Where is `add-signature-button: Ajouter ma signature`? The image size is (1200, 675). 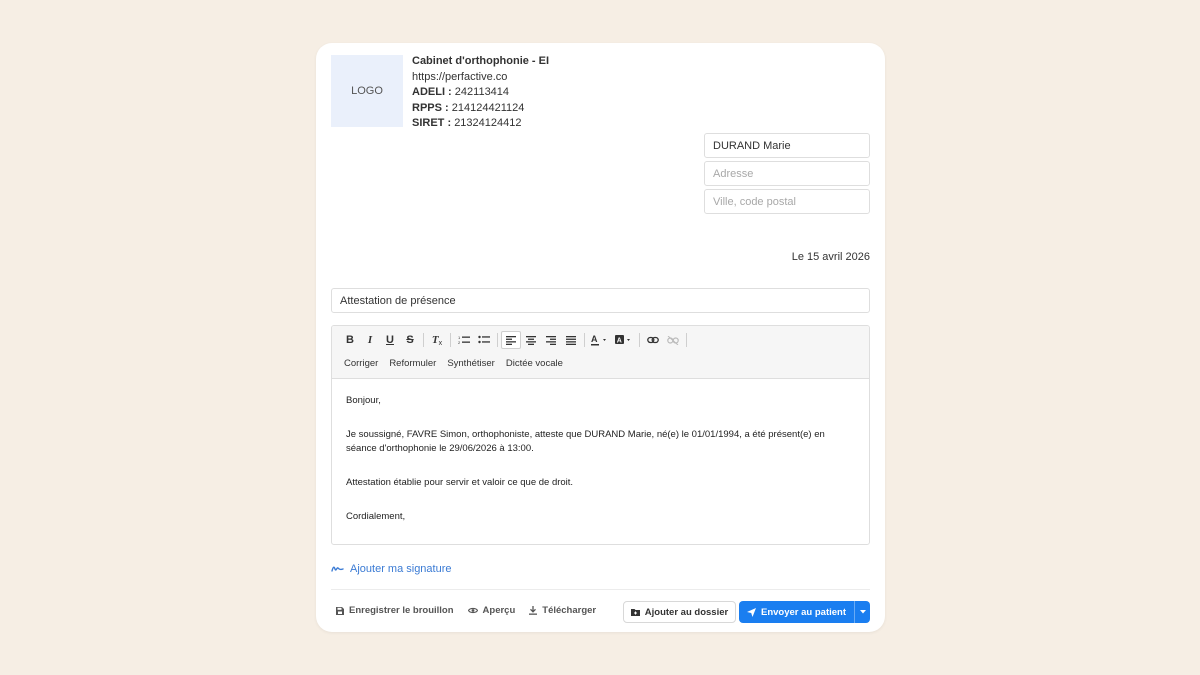
add-signature-button: Ajouter ma signature is located at coordinates (391, 569).